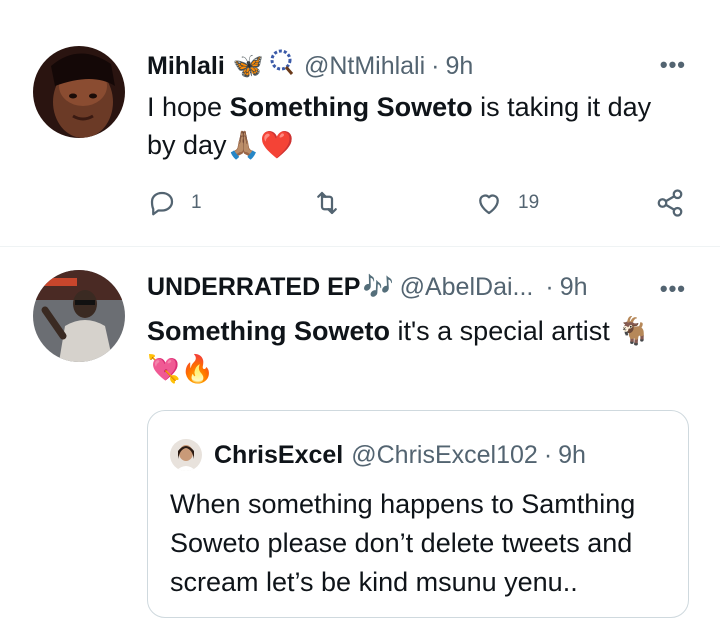 The height and width of the screenshot is (629, 720). Describe the element at coordinates (248, 65) in the screenshot. I see `butterfly-emoji: 🦋` at that location.